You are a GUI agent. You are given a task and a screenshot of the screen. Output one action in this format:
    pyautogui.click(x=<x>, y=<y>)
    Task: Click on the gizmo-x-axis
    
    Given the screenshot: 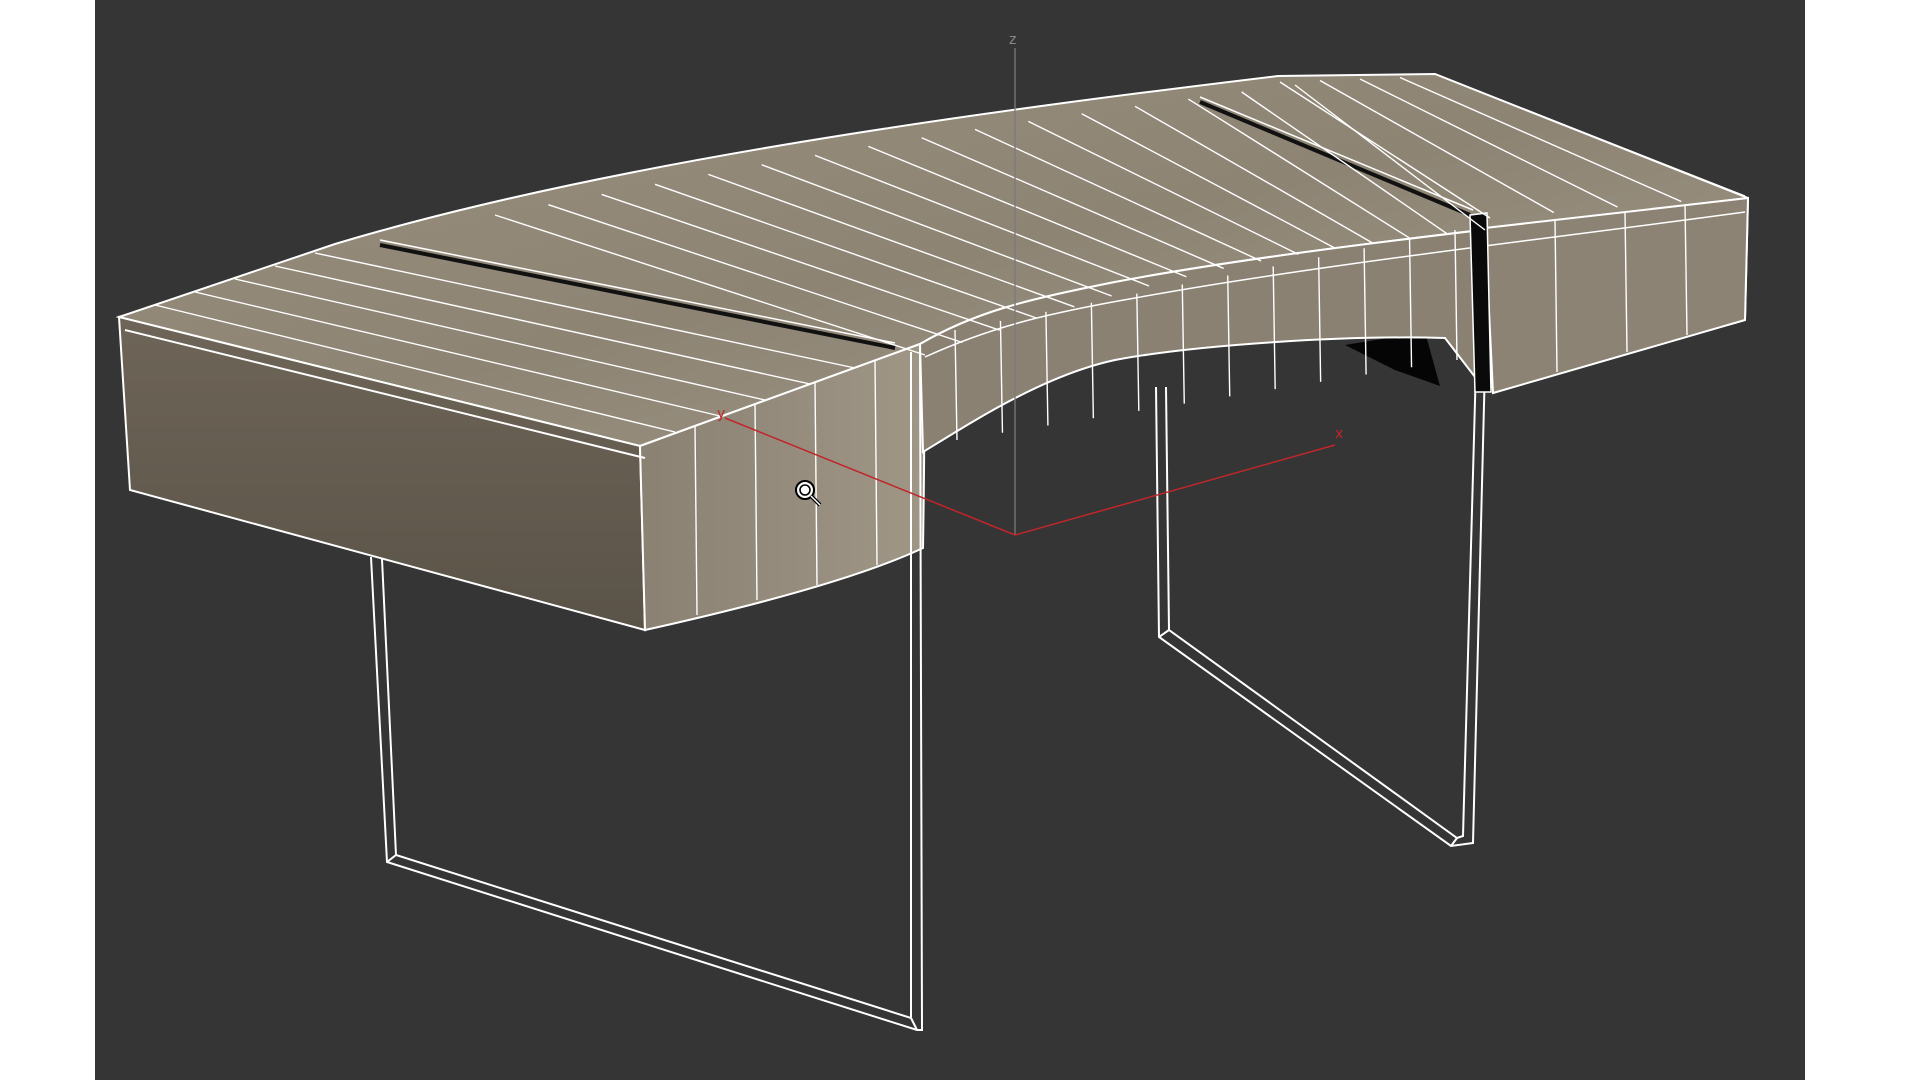 What is the action you would take?
    pyautogui.click(x=1175, y=490)
    